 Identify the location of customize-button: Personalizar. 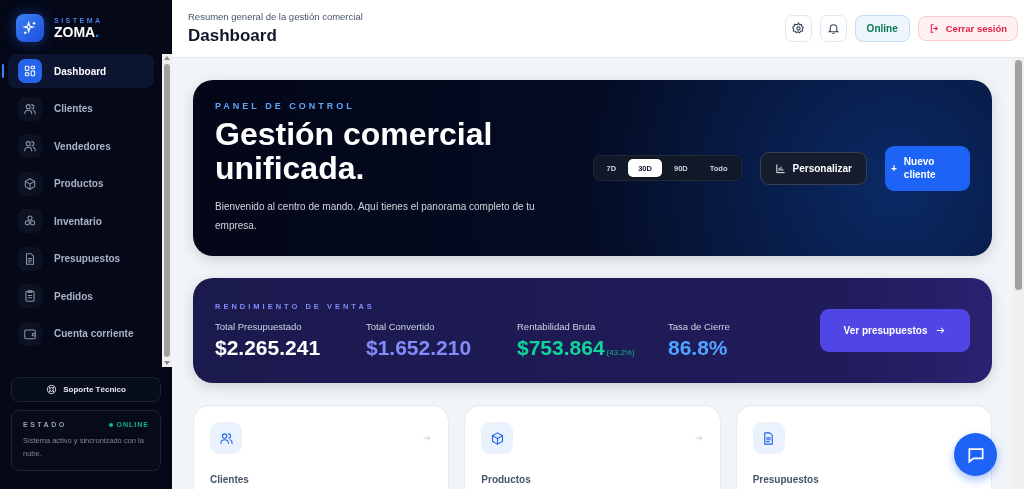
(813, 168).